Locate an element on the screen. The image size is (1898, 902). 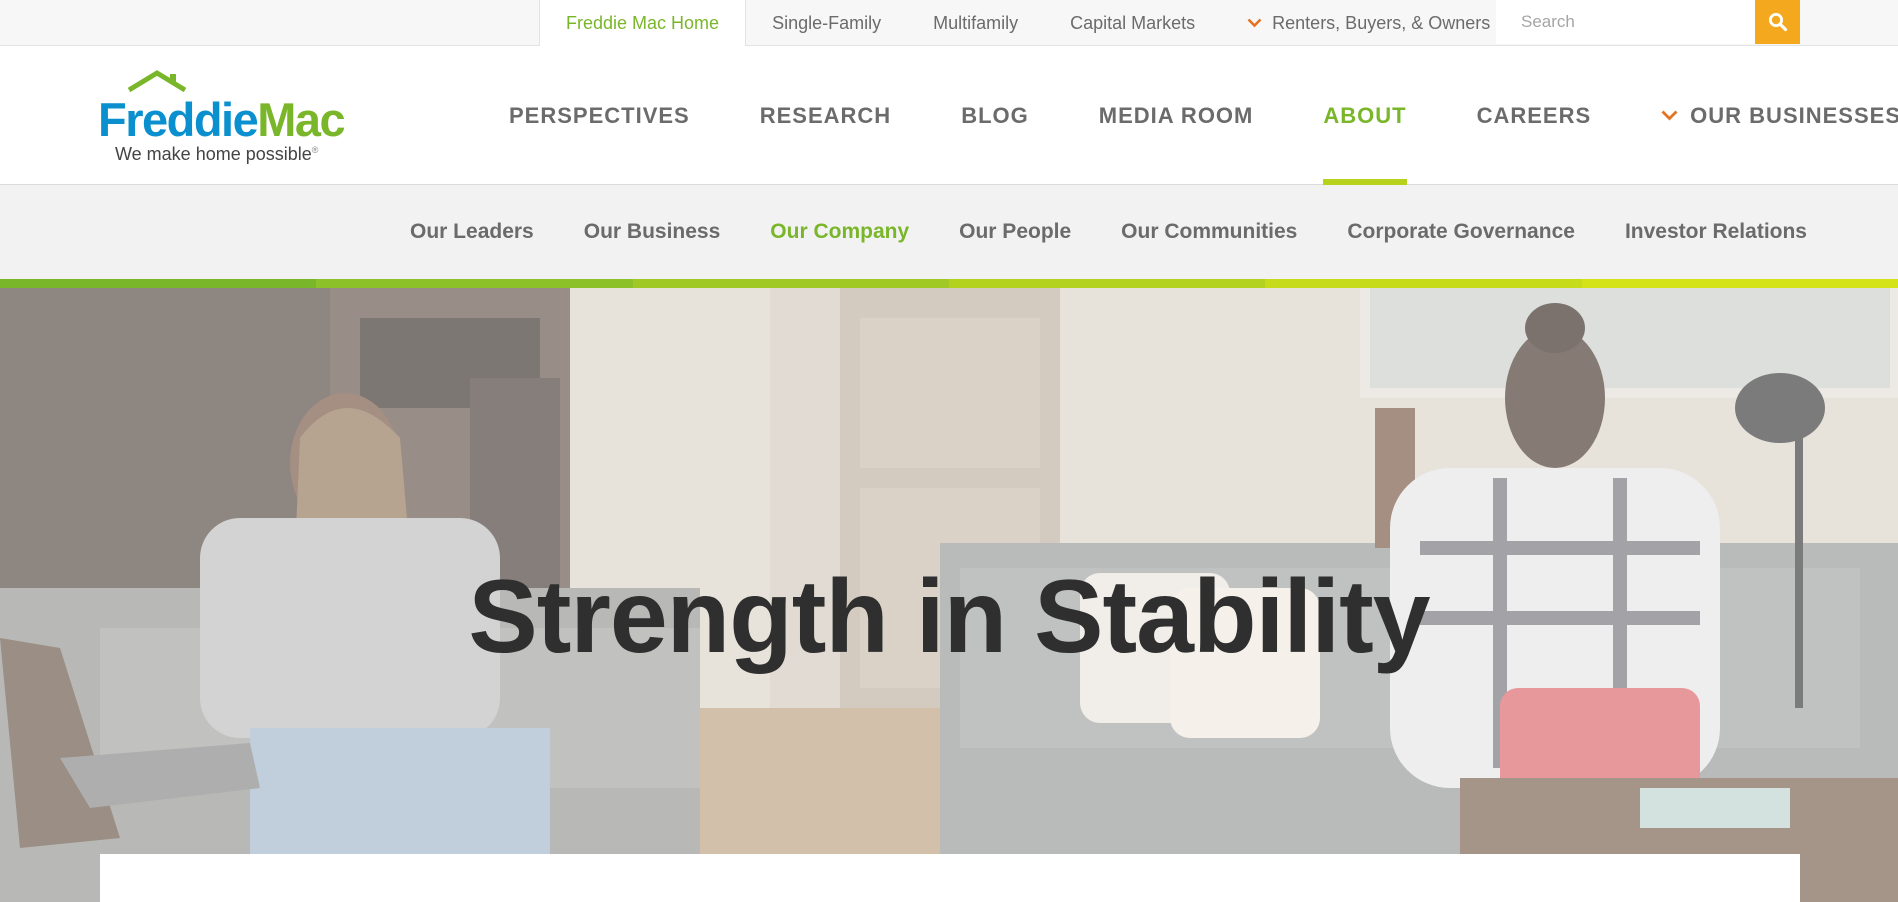
accent-bar is located at coordinates (949, 283).